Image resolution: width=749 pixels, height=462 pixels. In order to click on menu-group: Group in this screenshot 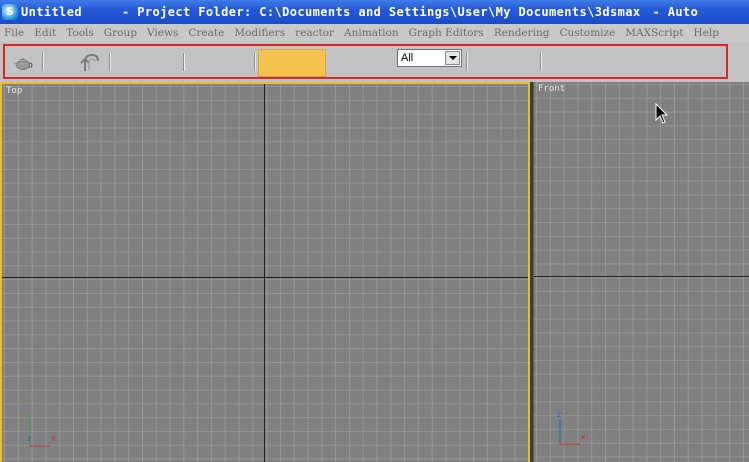, I will do `click(120, 33)`.